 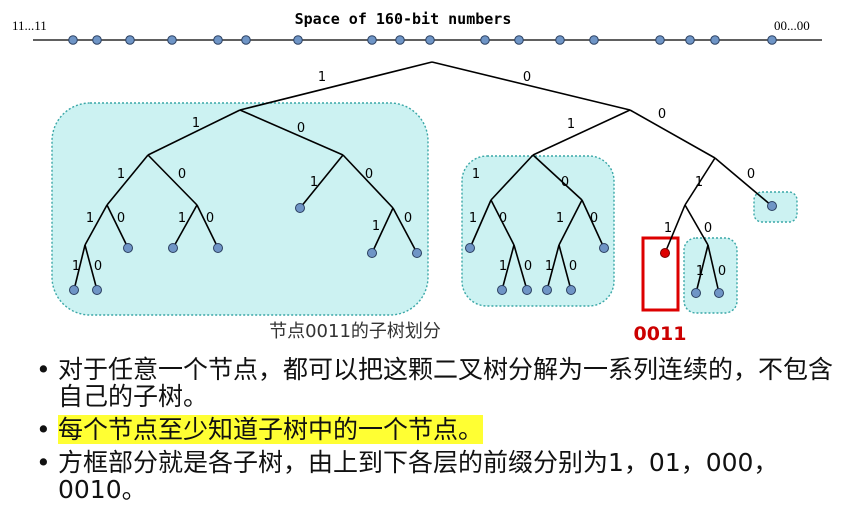 I want to click on tree-caption: 节点0011的子树划分, so click(x=355, y=331).